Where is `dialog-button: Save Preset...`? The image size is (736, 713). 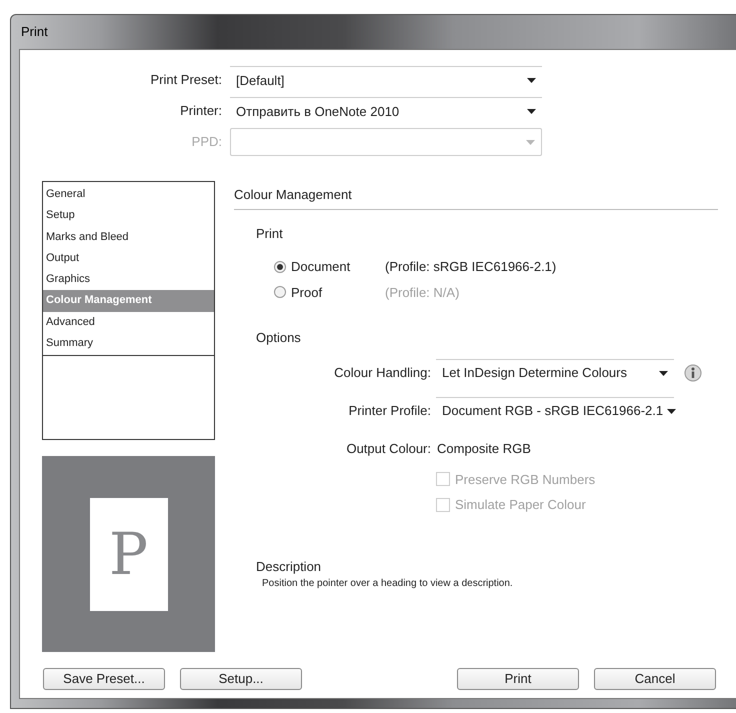 dialog-button: Save Preset... is located at coordinates (104, 679).